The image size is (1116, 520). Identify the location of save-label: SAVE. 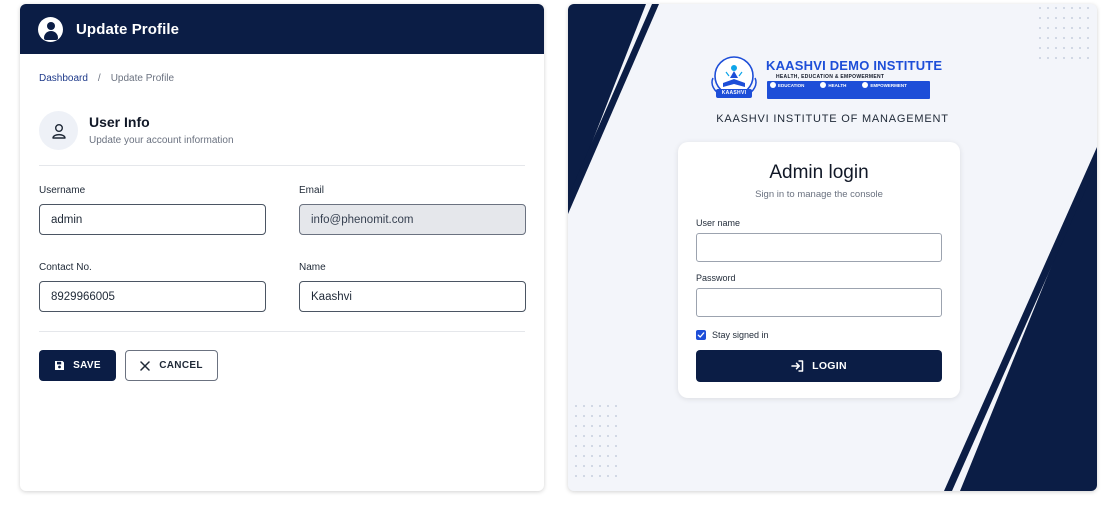
(87, 365).